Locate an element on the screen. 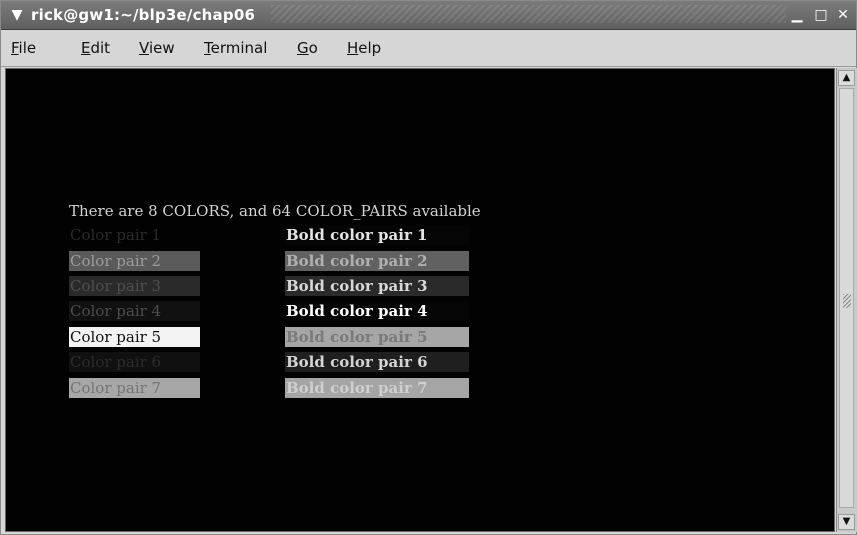 This screenshot has height=535, width=857. maximize-icon: □ is located at coordinates (821, 15).